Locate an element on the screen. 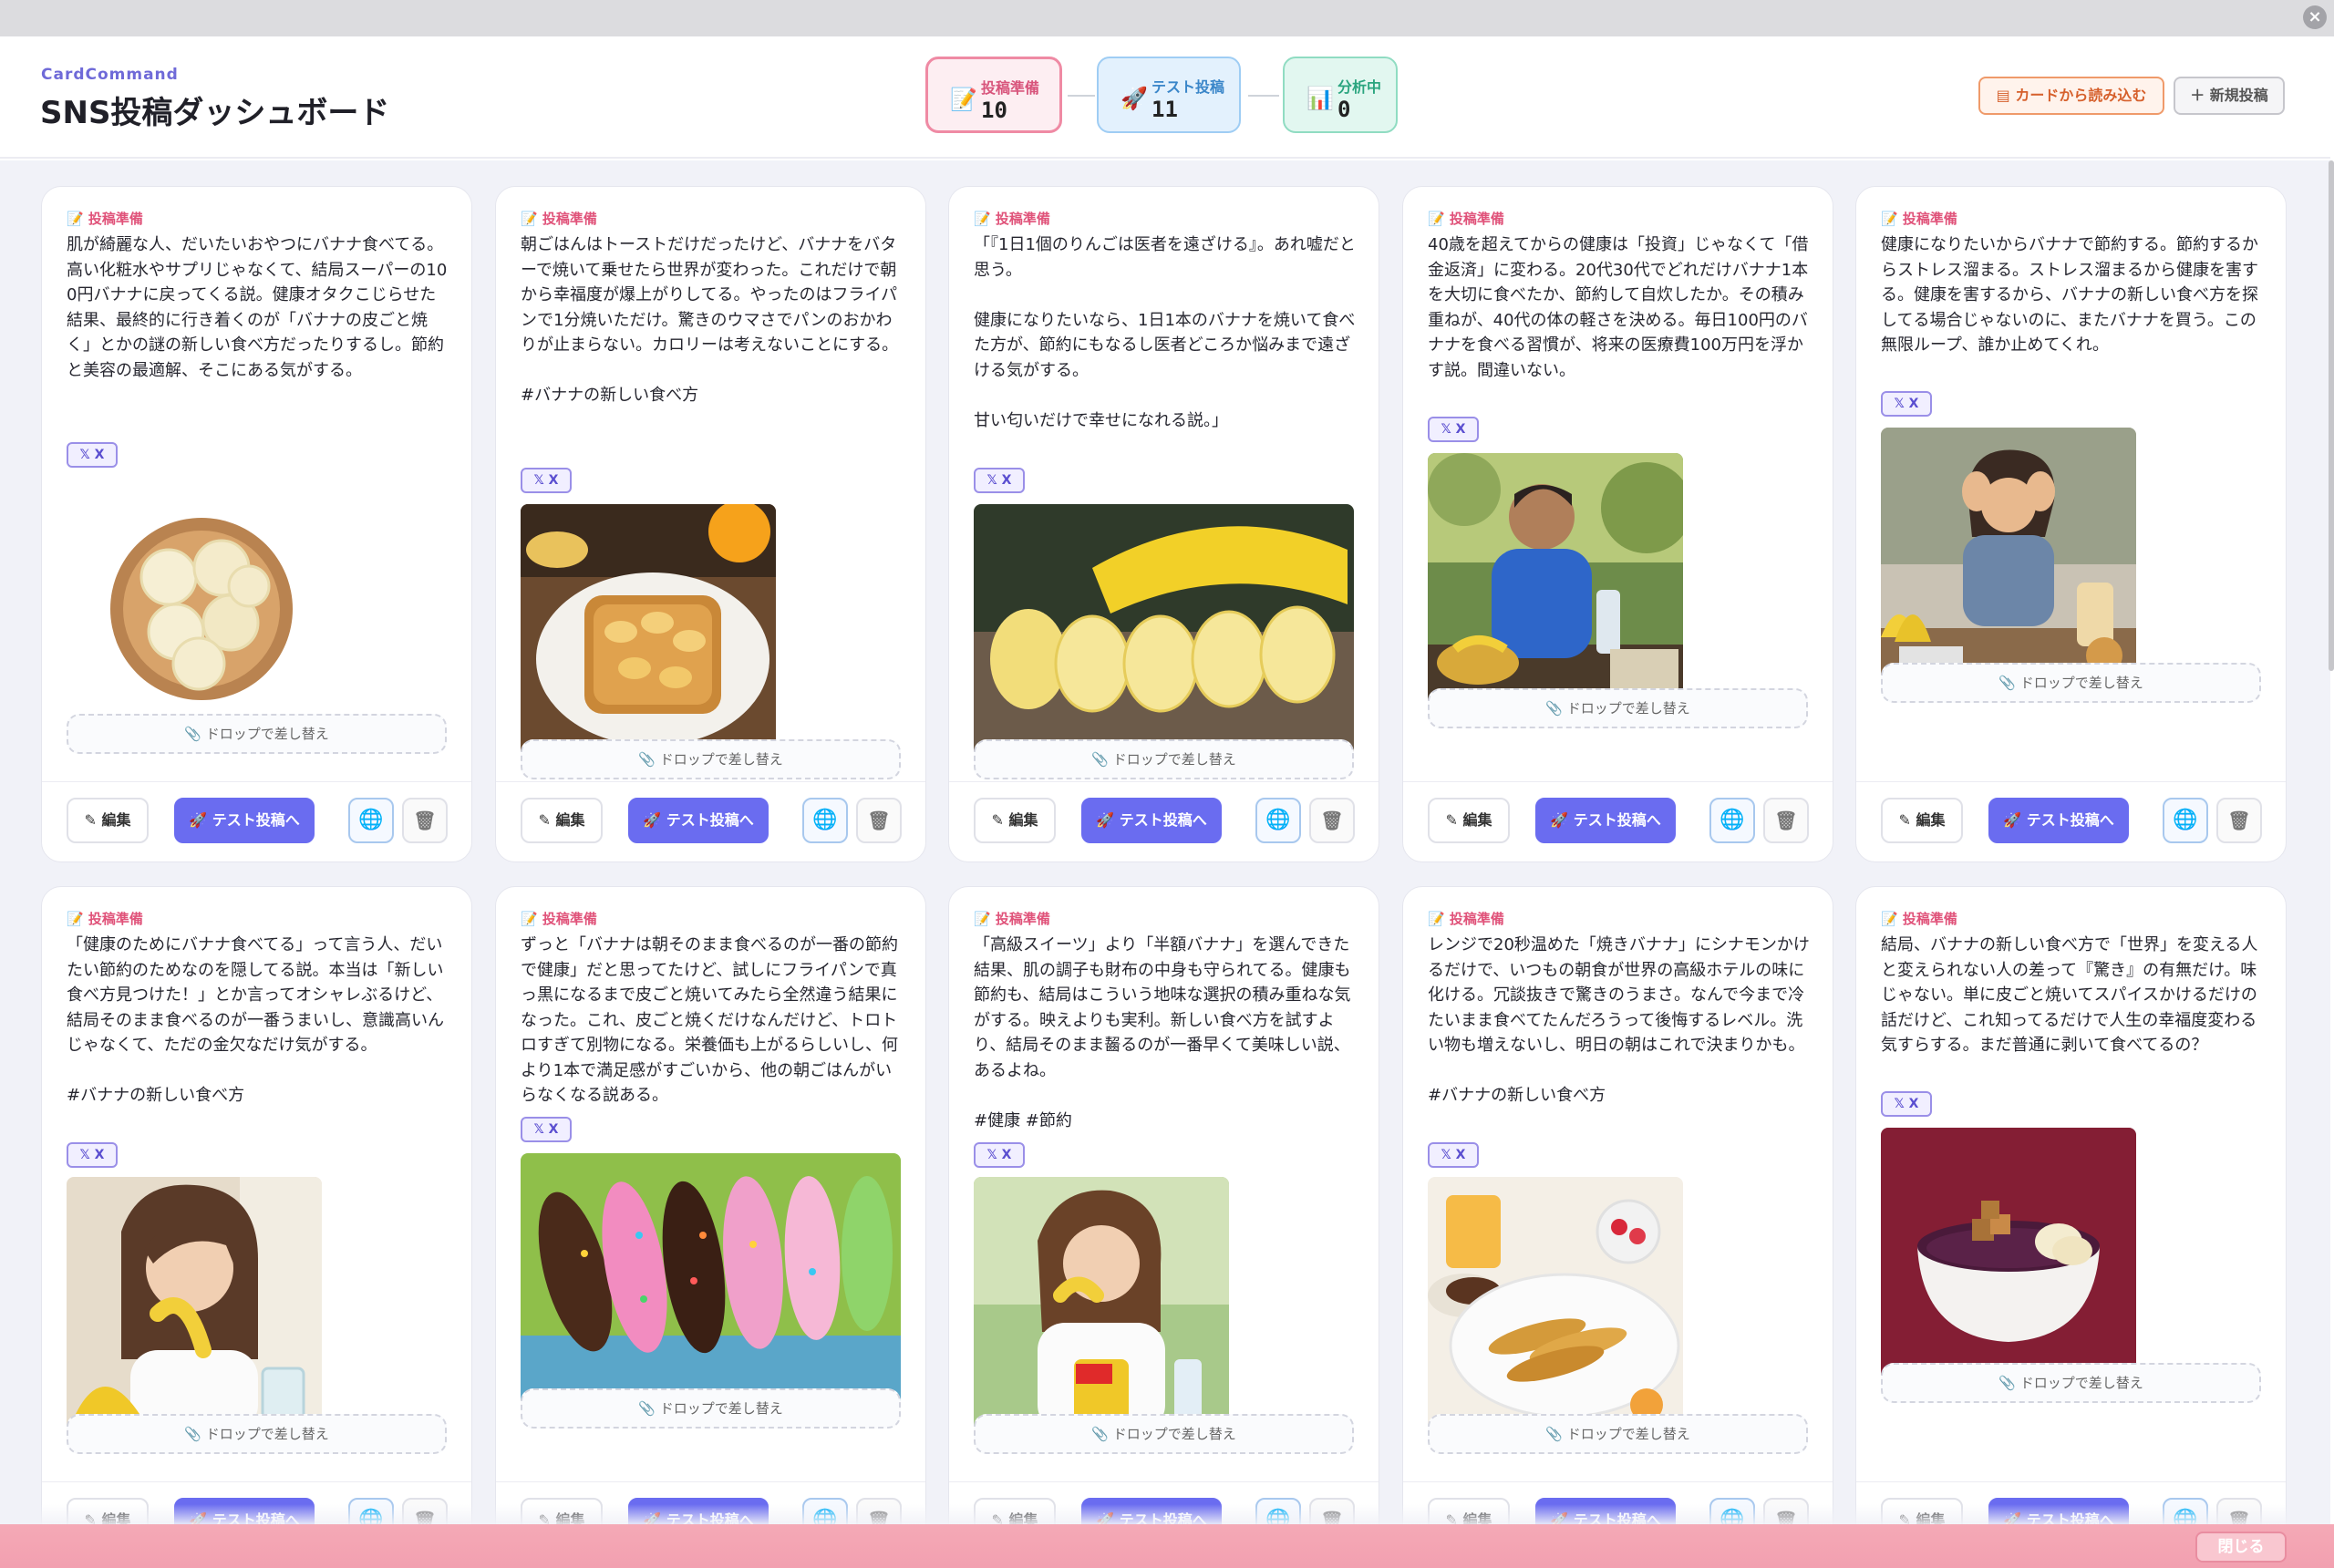  scroll-fade is located at coordinates (1165, 1514).